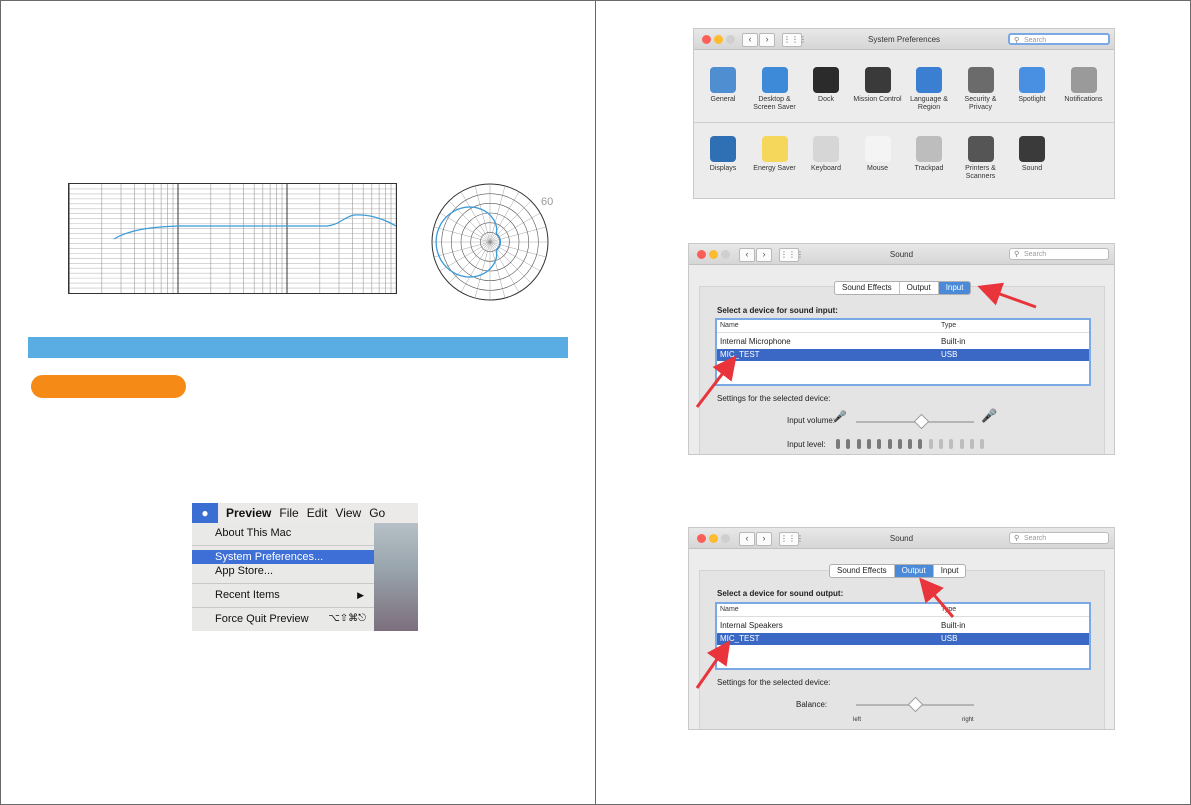 The height and width of the screenshot is (805, 1191). What do you see at coordinates (866, 485) in the screenshot?
I see `annotation-arrows` at bounding box center [866, 485].